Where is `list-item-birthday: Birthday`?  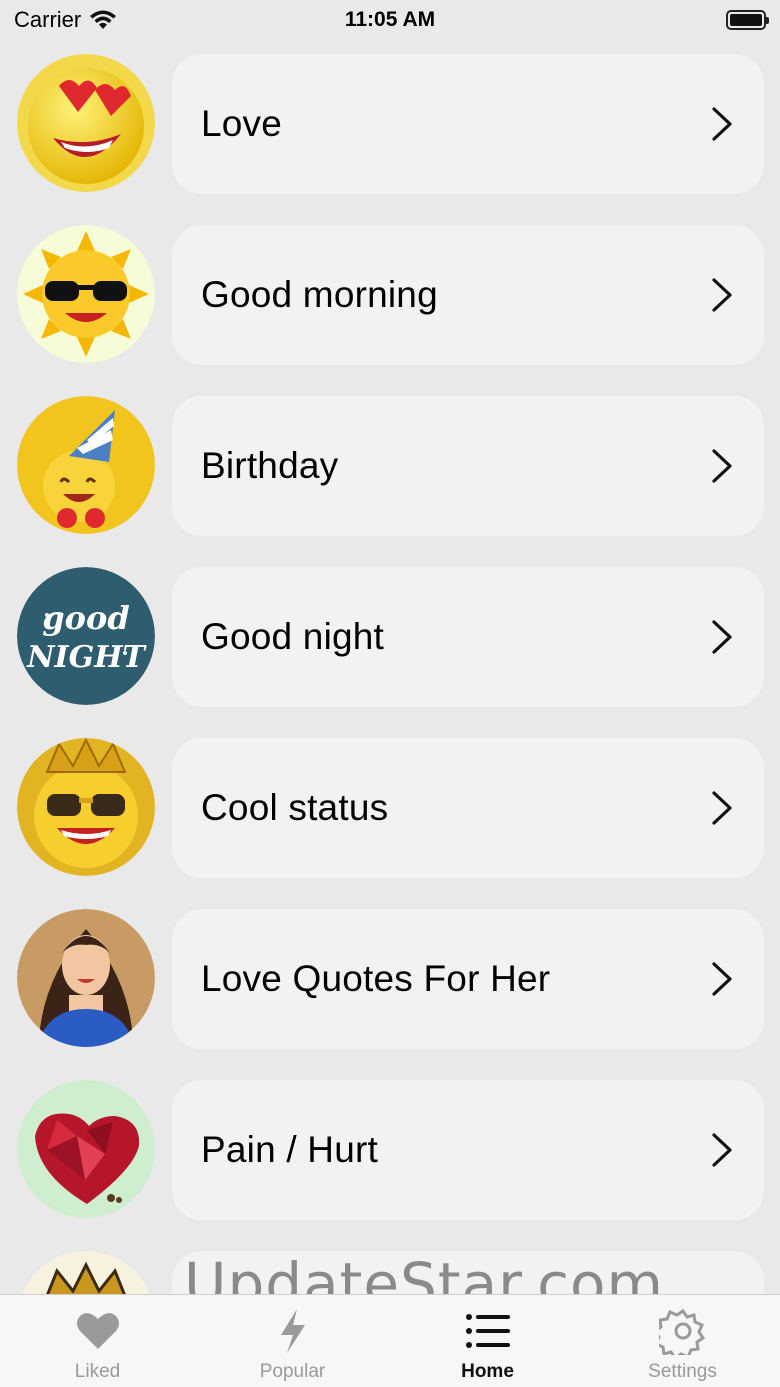
list-item-birthday: Birthday is located at coordinates (390, 459).